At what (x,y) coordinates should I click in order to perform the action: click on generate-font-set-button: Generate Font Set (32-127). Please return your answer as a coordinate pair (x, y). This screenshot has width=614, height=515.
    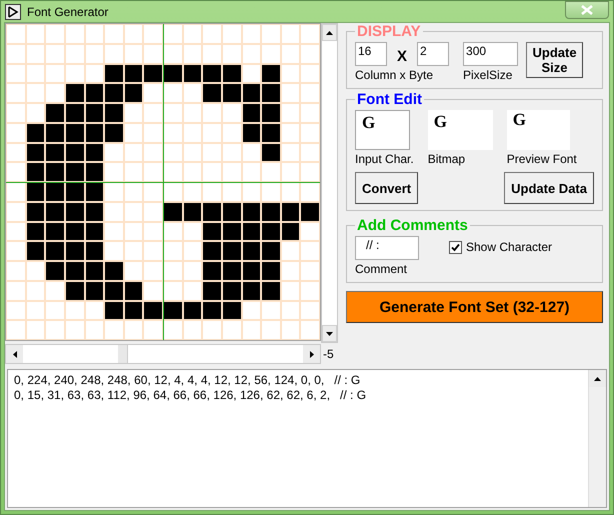
    Looking at the image, I should click on (474, 307).